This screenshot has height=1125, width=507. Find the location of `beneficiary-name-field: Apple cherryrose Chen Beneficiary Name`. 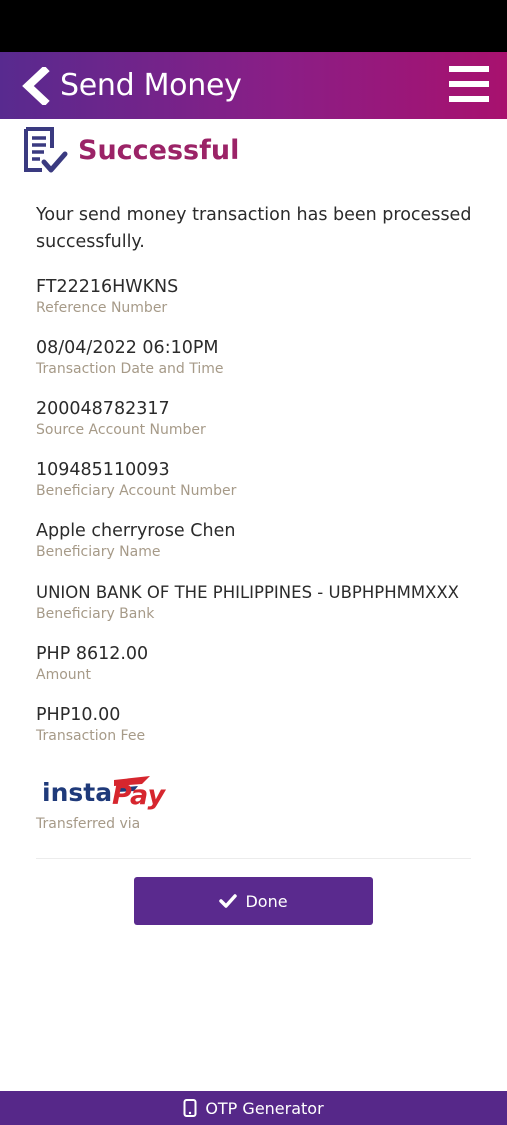

beneficiary-name-field: Apple cherryrose Chen Beneficiary Name is located at coordinates (261, 540).